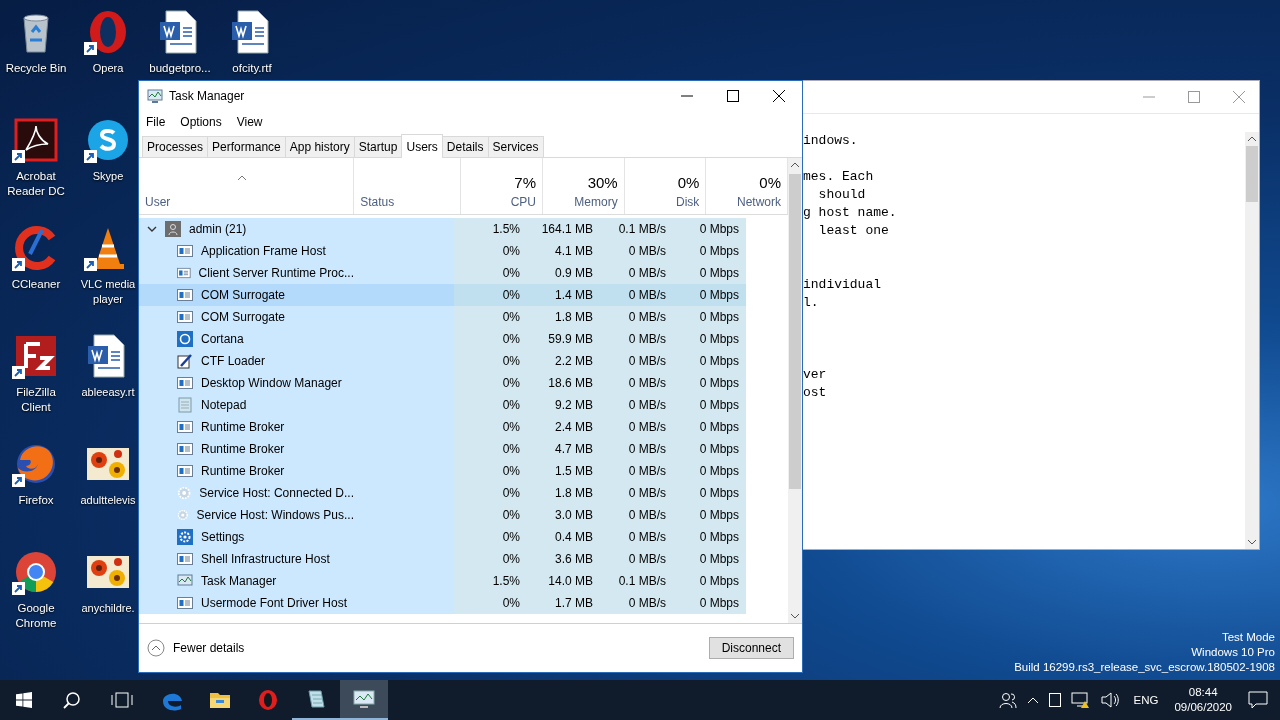 Image resolution: width=1280 pixels, height=720 pixels. I want to click on desktop-icon-label: Skype, so click(108, 176).